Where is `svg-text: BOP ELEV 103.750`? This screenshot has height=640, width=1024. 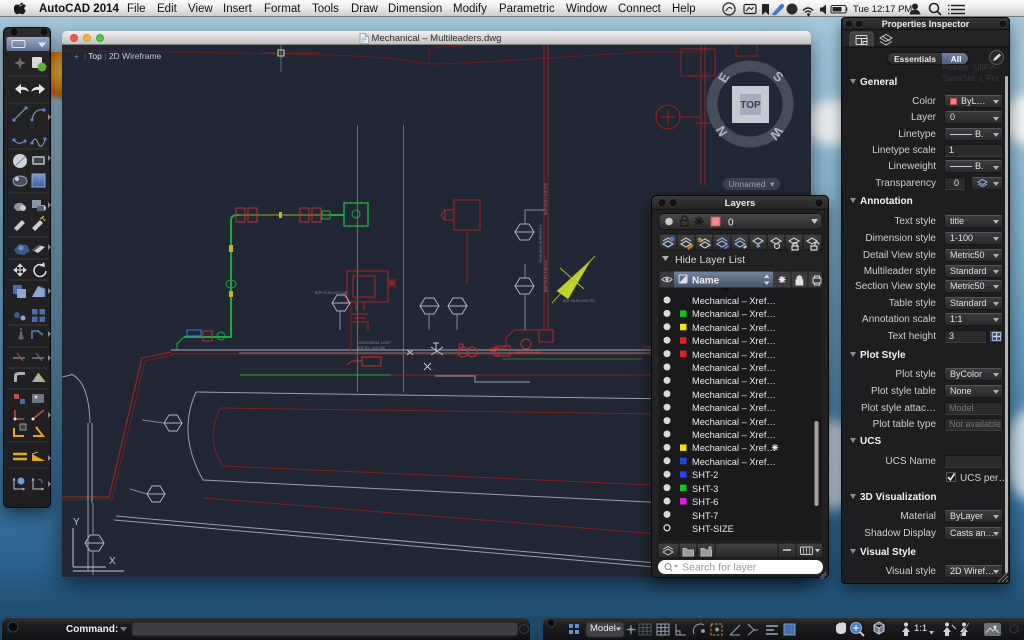 svg-text: BOP ELEV 103.750 is located at coordinates (579, 301).